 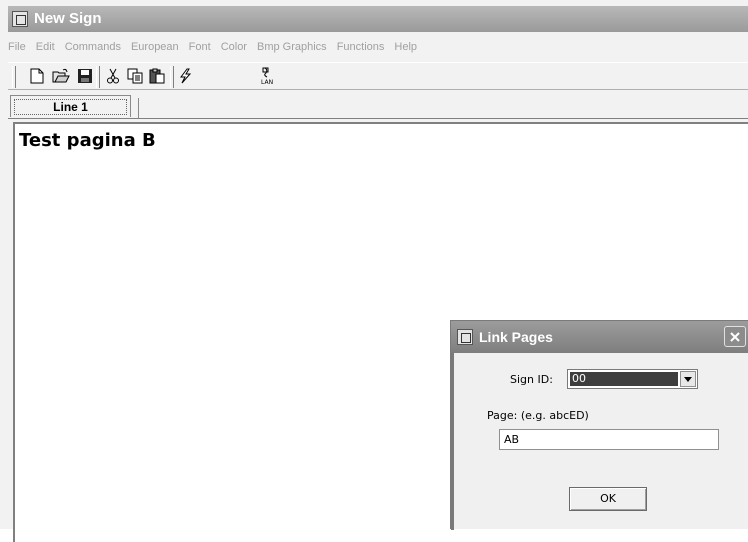 What do you see at coordinates (624, 379) in the screenshot?
I see `sign-id-value: 00` at bounding box center [624, 379].